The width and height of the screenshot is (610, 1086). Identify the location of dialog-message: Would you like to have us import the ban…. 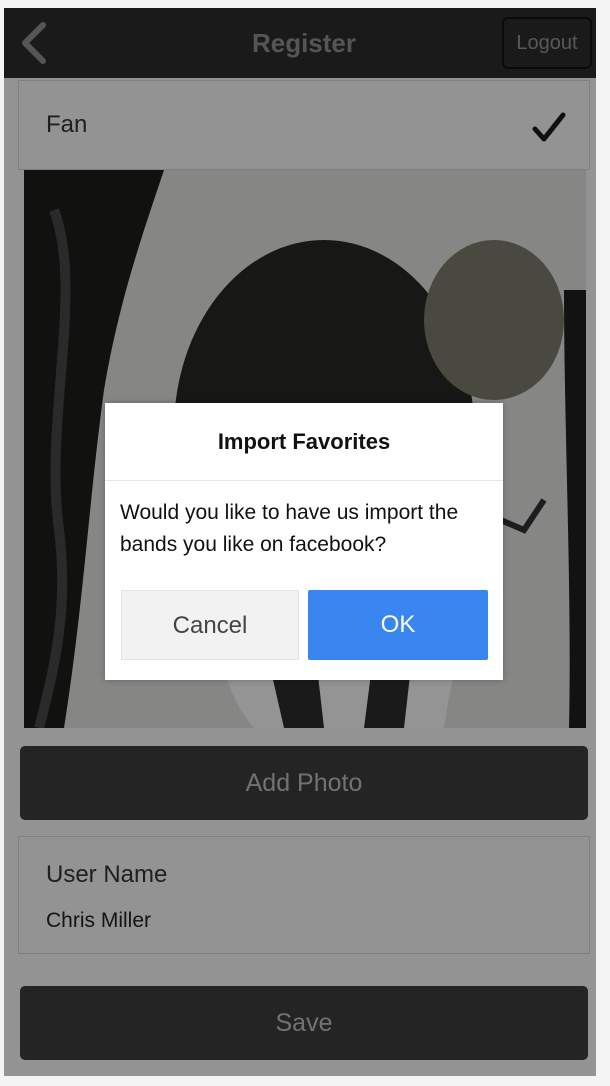
(289, 528).